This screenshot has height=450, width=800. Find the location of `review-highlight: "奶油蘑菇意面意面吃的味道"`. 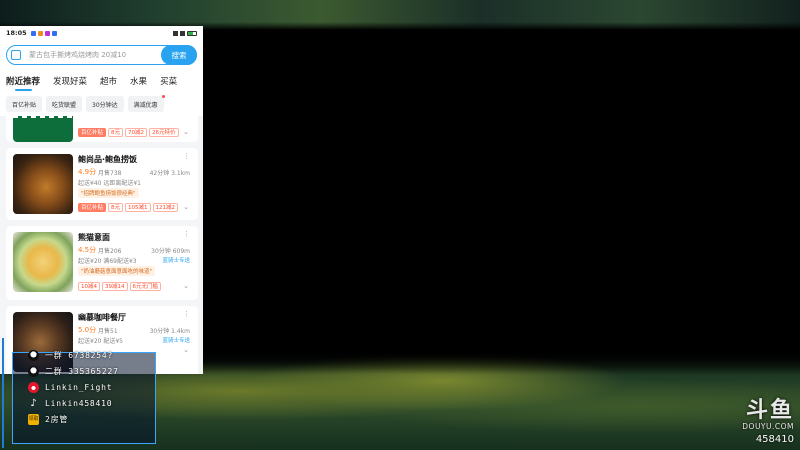

review-highlight: "奶油蘑菇意面意面吃的味道" is located at coordinates (117, 271).